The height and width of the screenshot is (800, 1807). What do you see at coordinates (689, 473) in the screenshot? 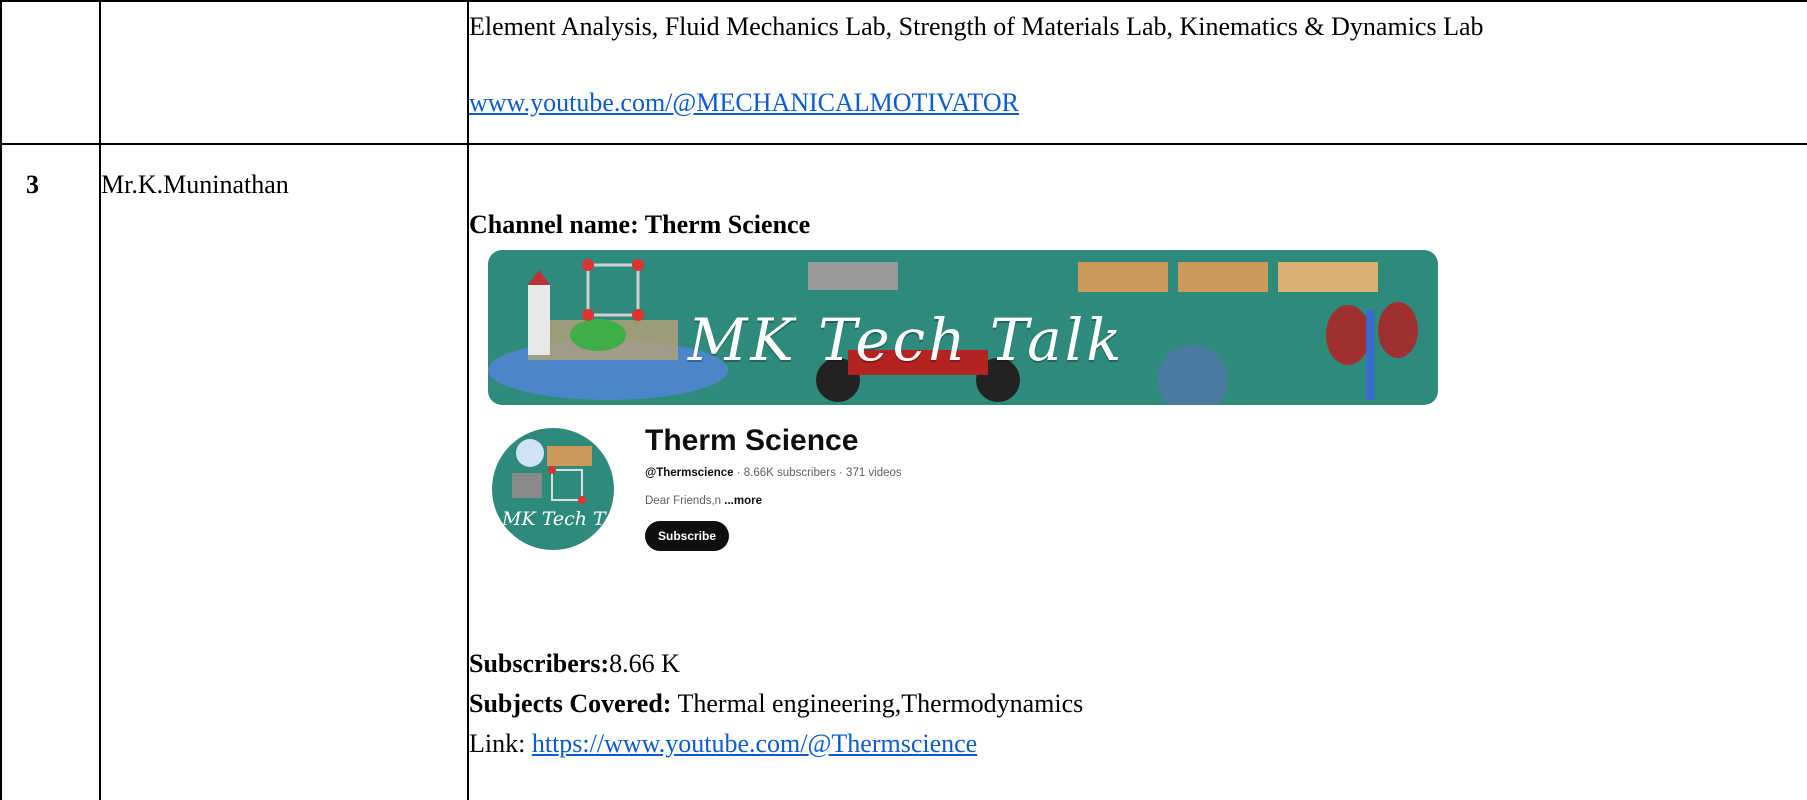
I see `channel-handle: @Thermscience` at bounding box center [689, 473].